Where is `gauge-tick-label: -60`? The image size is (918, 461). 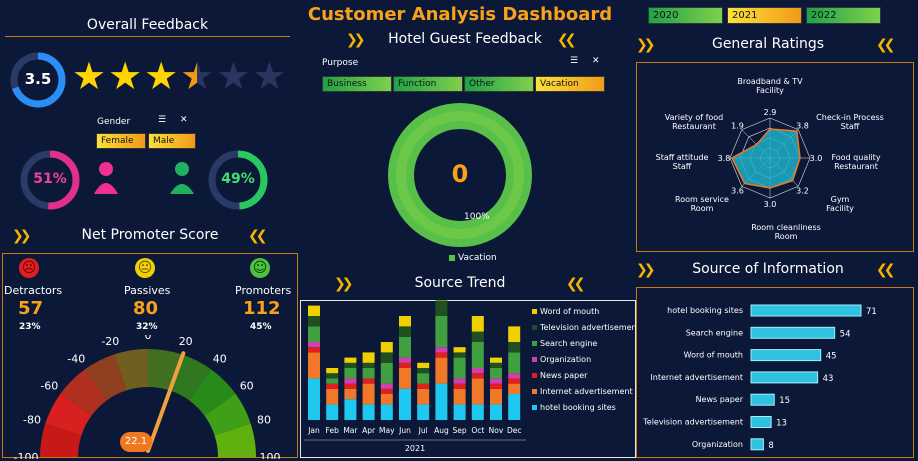
gauge-tick-label: -60 is located at coordinates (49, 385).